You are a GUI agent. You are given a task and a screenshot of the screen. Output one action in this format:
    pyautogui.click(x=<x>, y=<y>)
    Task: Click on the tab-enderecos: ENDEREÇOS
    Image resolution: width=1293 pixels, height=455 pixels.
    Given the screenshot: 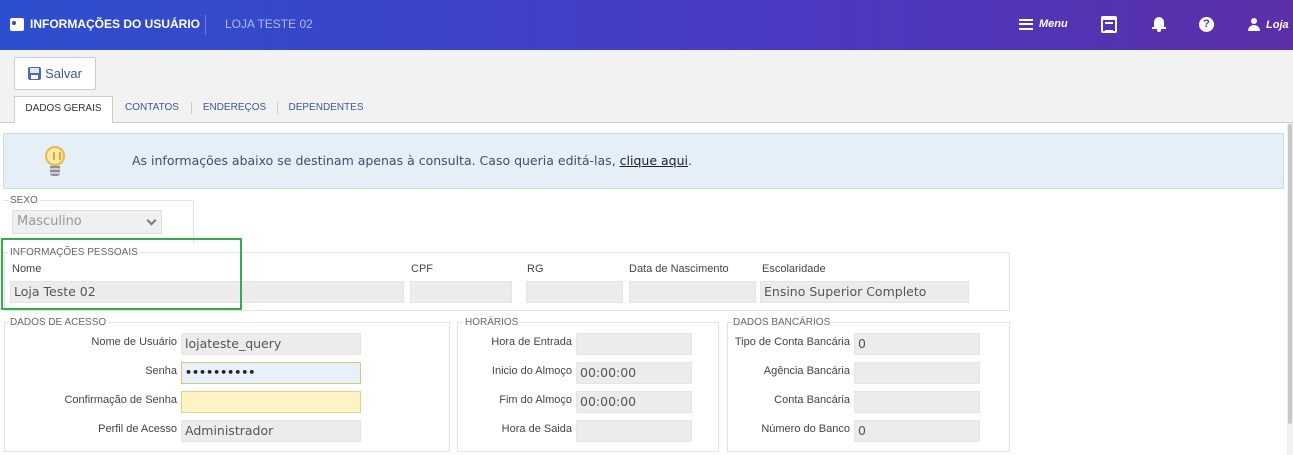 What is the action you would take?
    pyautogui.click(x=234, y=109)
    